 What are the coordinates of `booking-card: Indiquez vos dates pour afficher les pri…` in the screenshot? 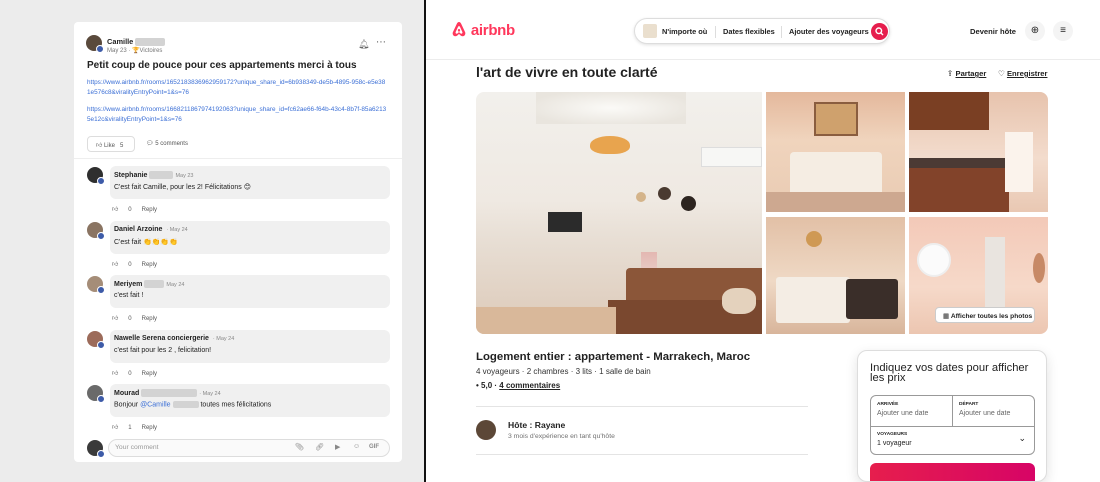 It's located at (952, 416).